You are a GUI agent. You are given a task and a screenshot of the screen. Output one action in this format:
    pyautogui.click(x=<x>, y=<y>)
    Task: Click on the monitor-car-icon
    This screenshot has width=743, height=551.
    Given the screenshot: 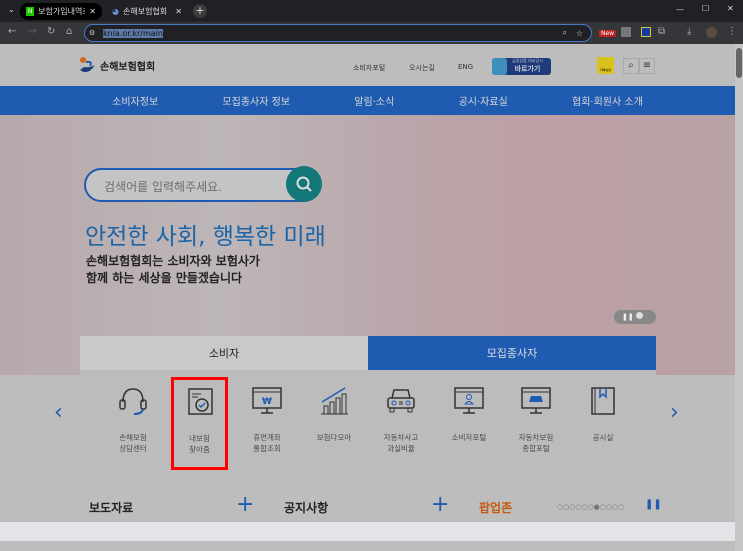 What is the action you would take?
    pyautogui.click(x=536, y=400)
    